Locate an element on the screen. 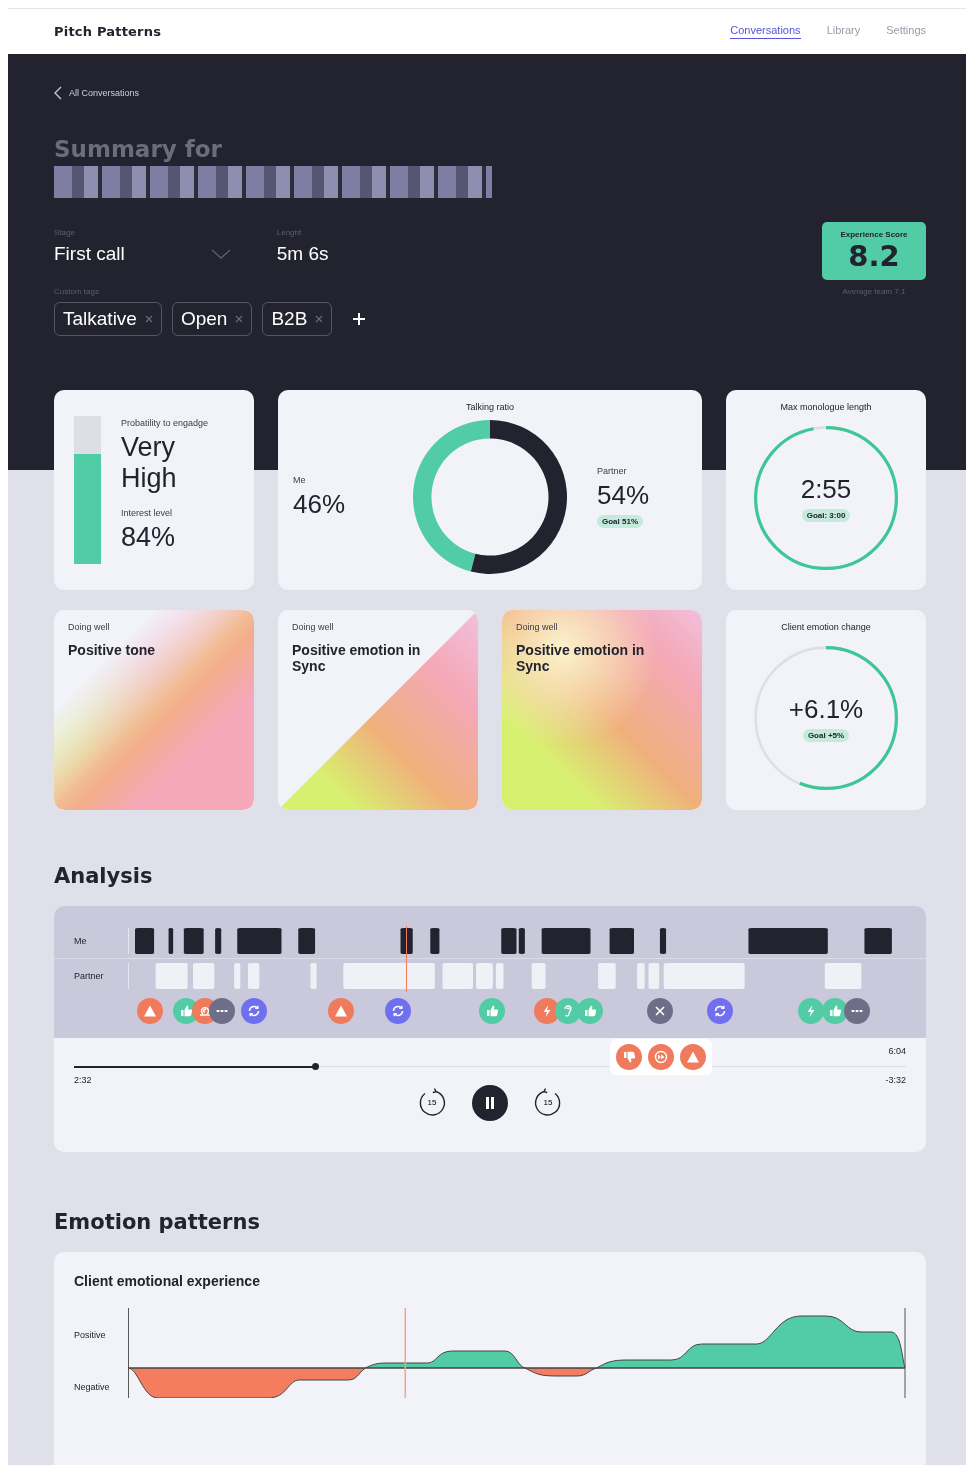 This screenshot has width=966, height=1465. add-icon is located at coordinates (359, 319).